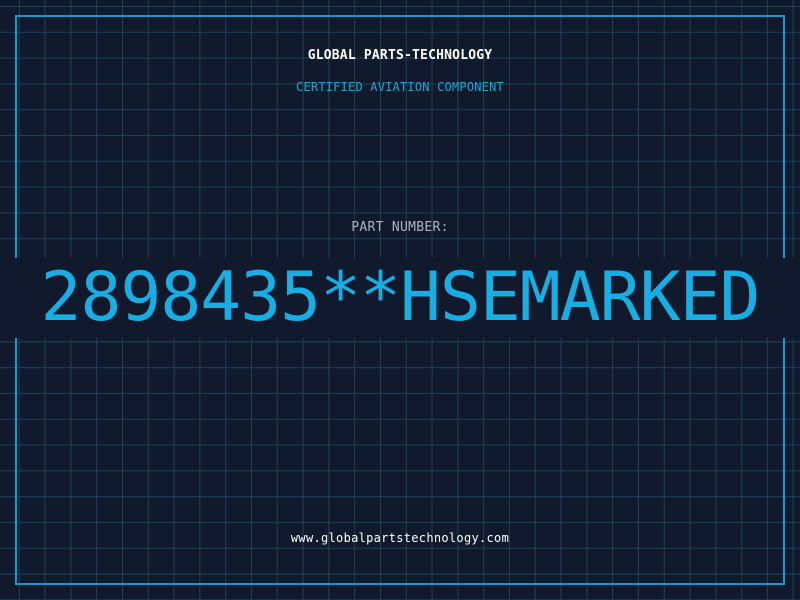 The width and height of the screenshot is (800, 600). Describe the element at coordinates (400, 538) in the screenshot. I see `website-link: www.globalpartstechnology.com` at that location.